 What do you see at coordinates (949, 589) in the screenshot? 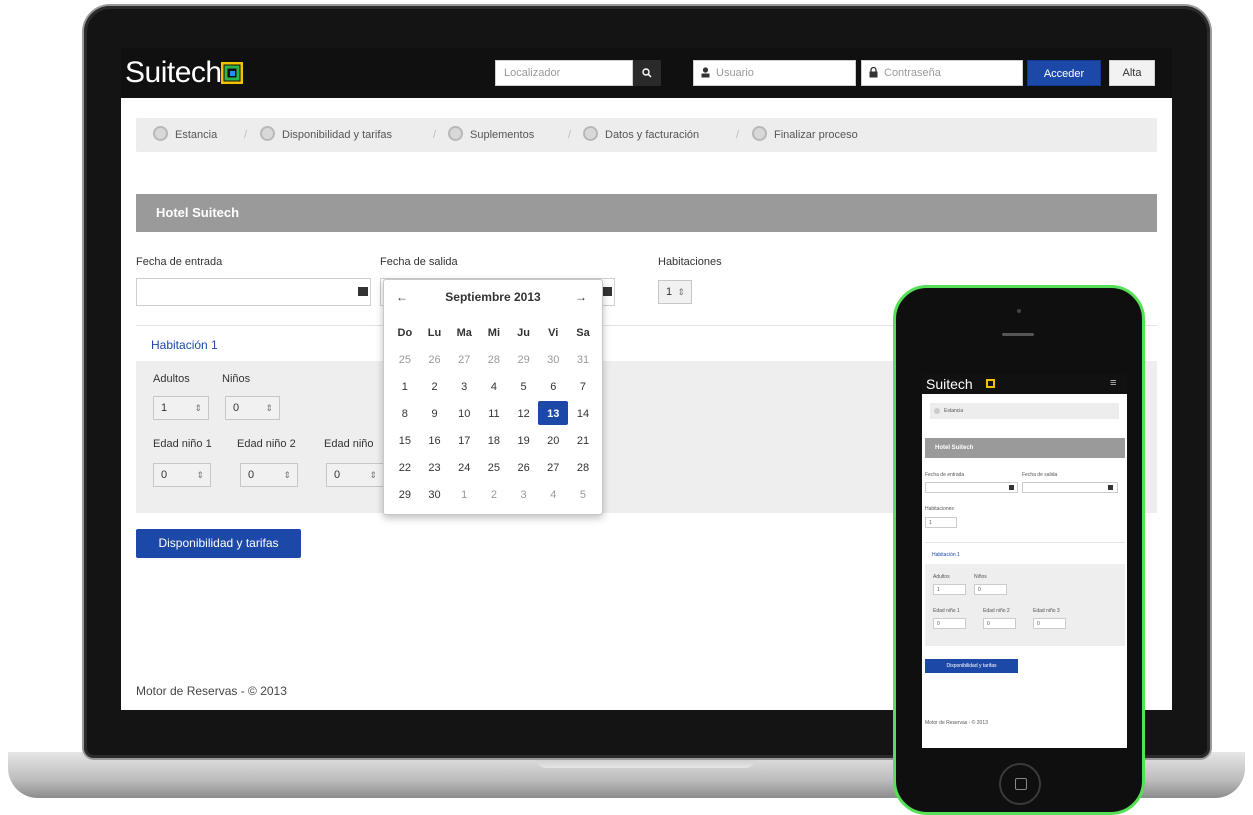
I see `phone-adults-select: 1` at bounding box center [949, 589].